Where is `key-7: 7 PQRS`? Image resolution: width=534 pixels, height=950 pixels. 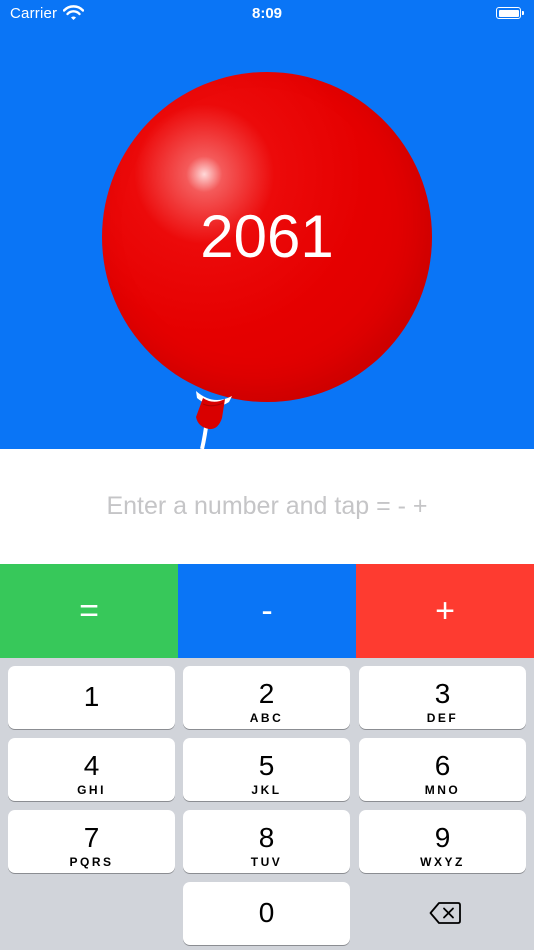 key-7: 7 PQRS is located at coordinates (91, 841).